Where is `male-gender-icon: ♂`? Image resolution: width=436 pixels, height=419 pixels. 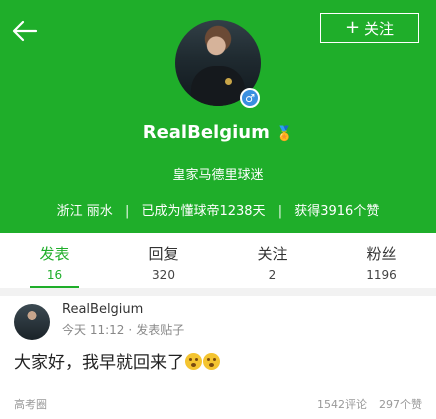 male-gender-icon: ♂ is located at coordinates (250, 98).